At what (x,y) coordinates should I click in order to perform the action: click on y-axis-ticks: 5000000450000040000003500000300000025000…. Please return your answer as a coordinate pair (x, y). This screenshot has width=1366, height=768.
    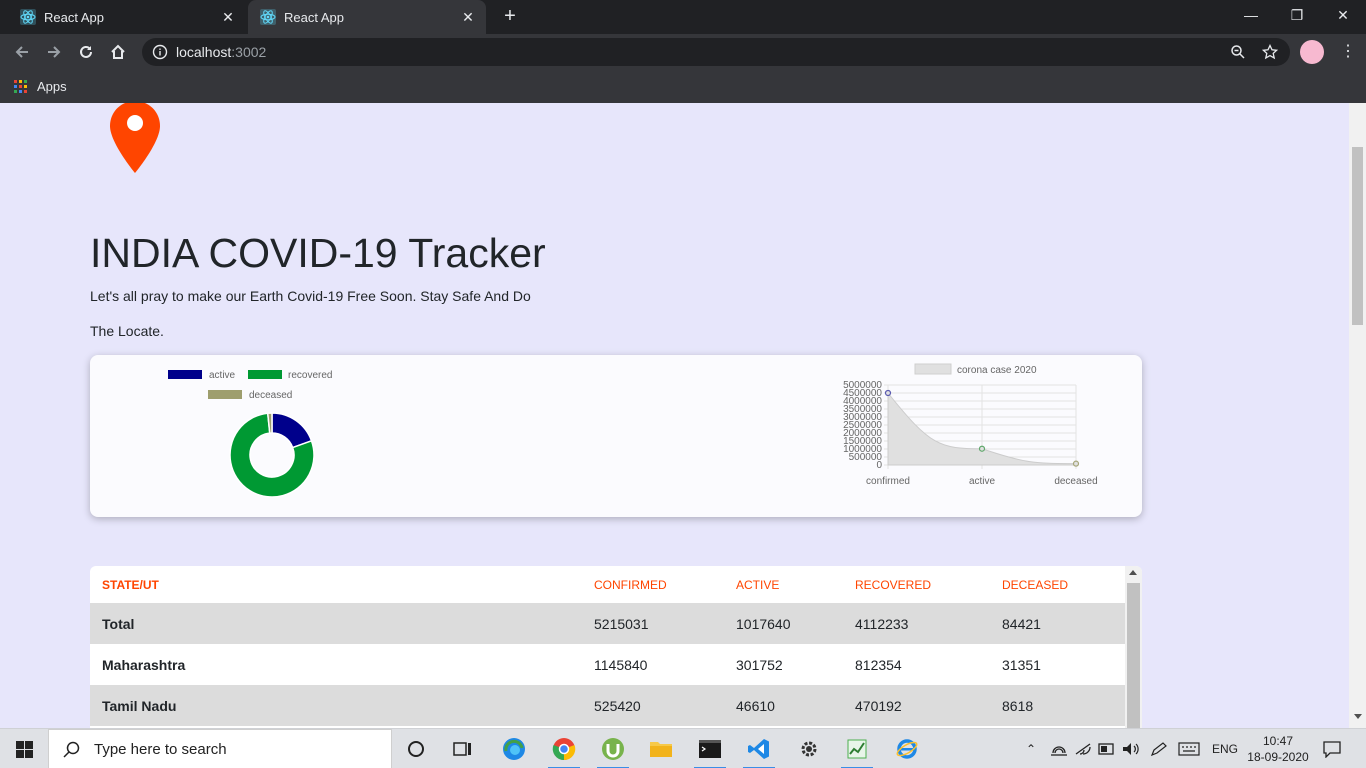
    Looking at the image, I should click on (862, 425).